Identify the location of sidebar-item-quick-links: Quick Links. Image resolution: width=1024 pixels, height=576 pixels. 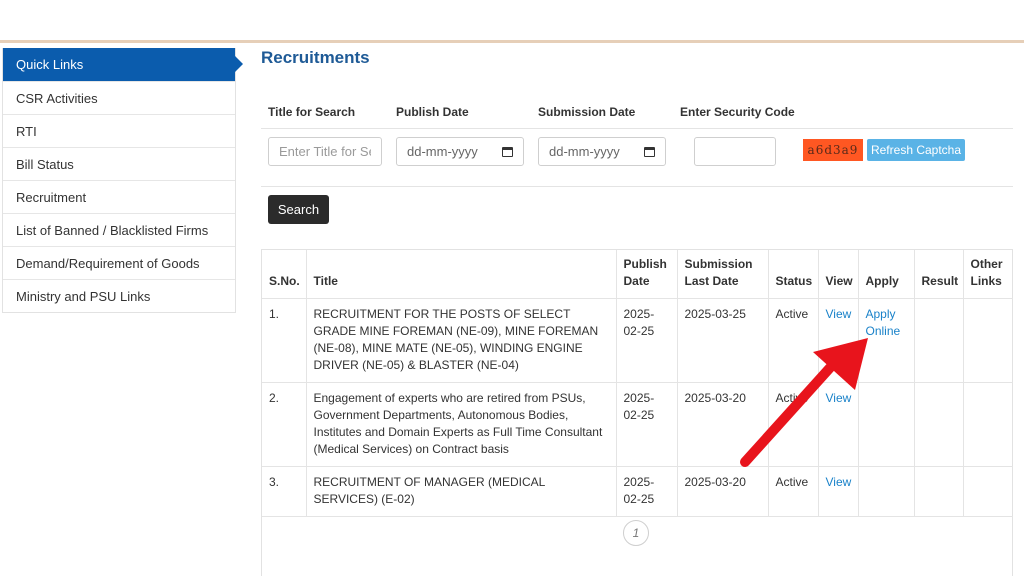
(123, 64).